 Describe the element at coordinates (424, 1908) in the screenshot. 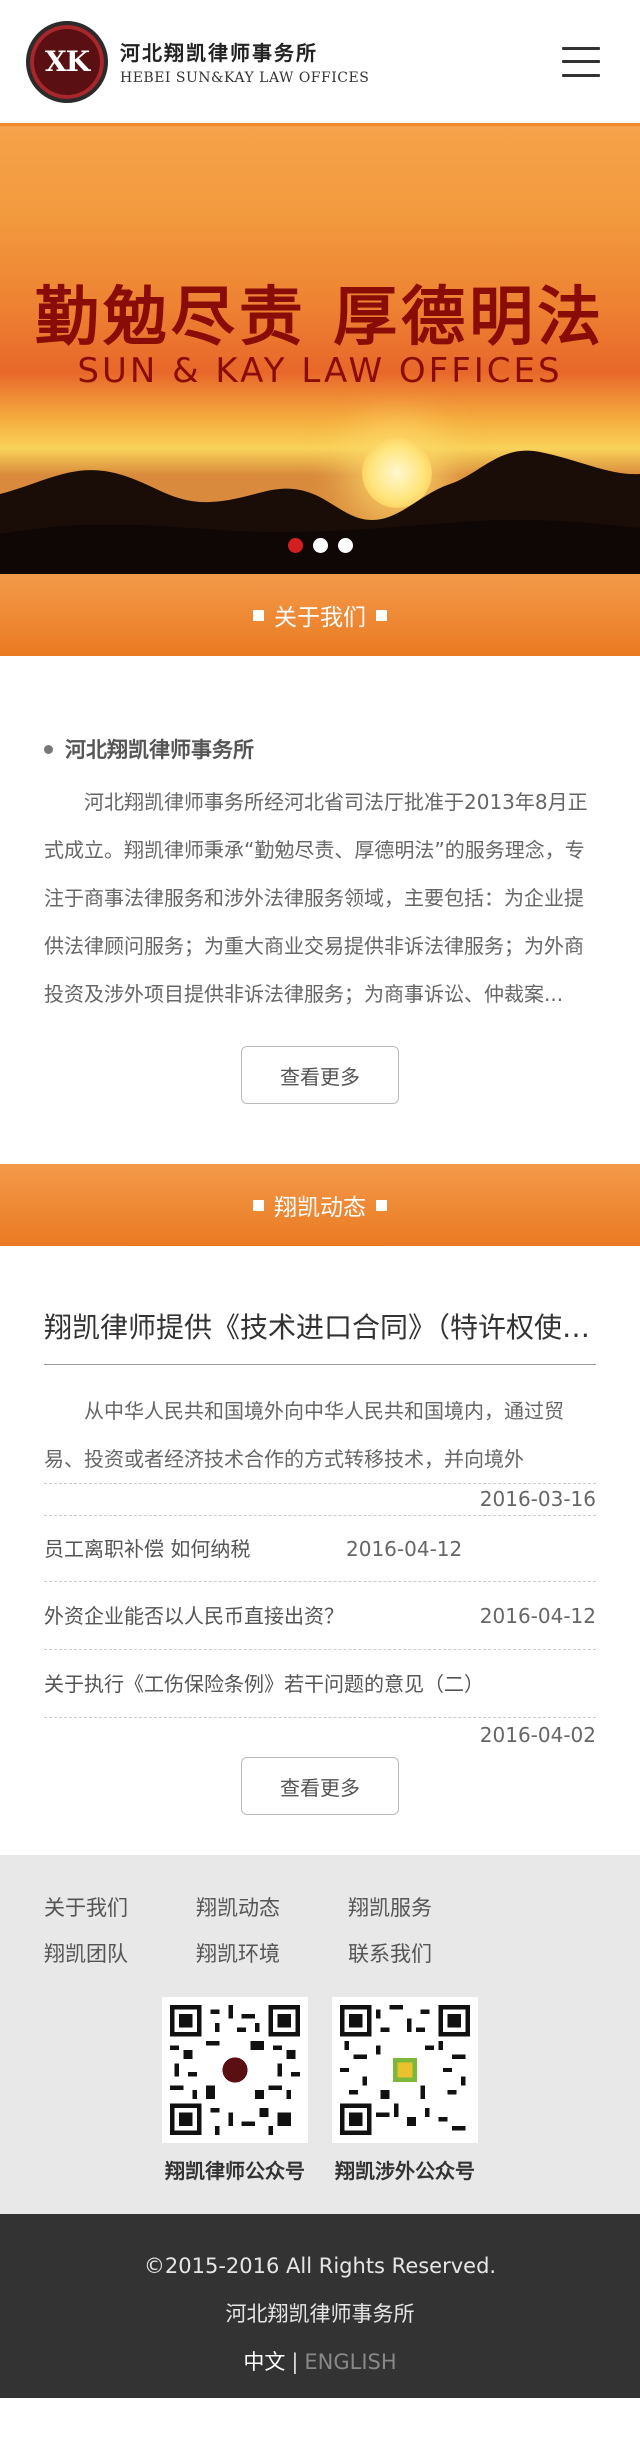

I see `footer-link-services: 翔凯服务` at that location.